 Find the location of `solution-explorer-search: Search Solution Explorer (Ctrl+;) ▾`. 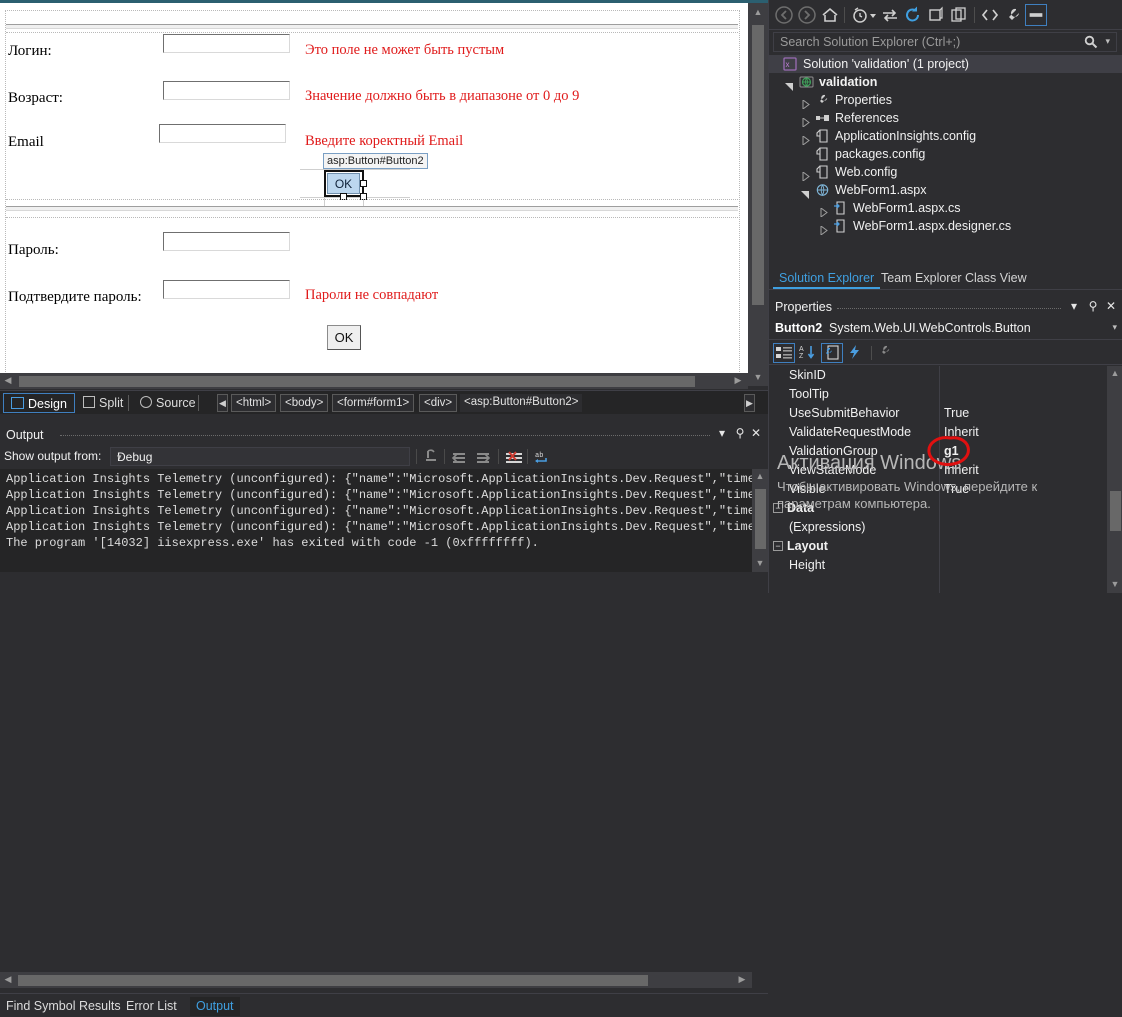

solution-explorer-search: Search Solution Explorer (Ctrl+;) ▾ is located at coordinates (945, 42).